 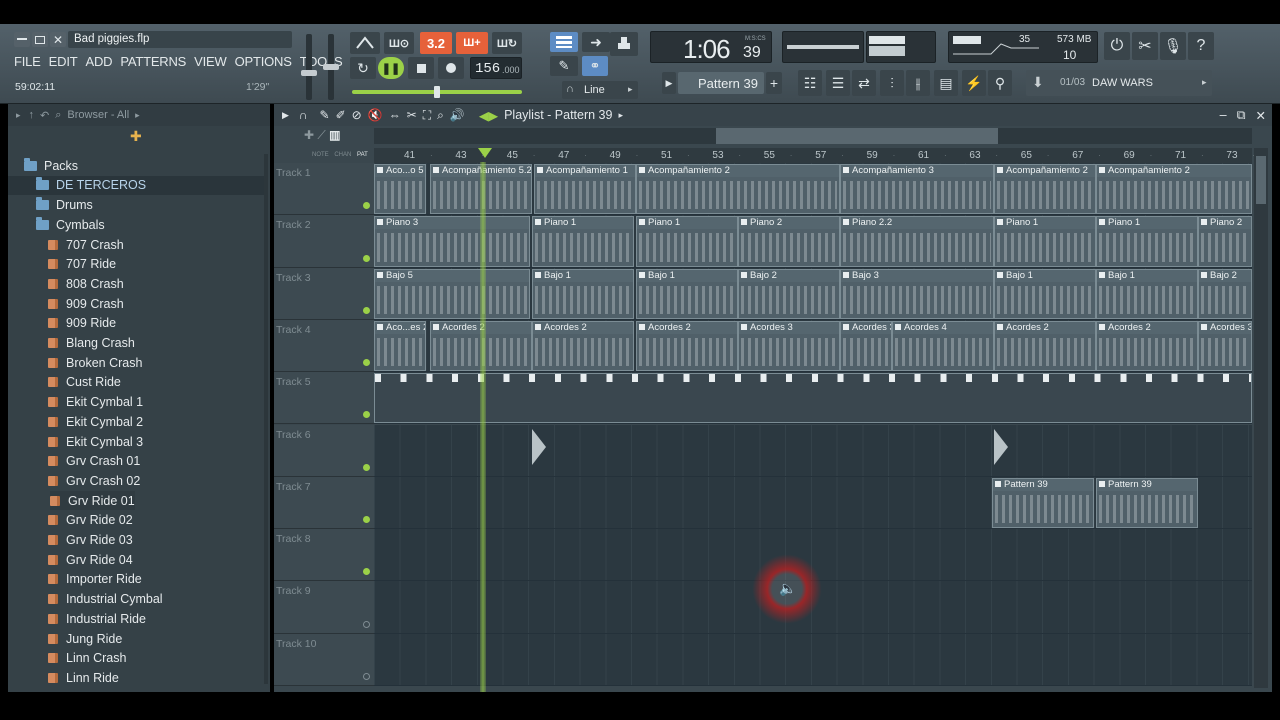 I want to click on browser-file: Grv Ride 02, so click(x=90, y=521).